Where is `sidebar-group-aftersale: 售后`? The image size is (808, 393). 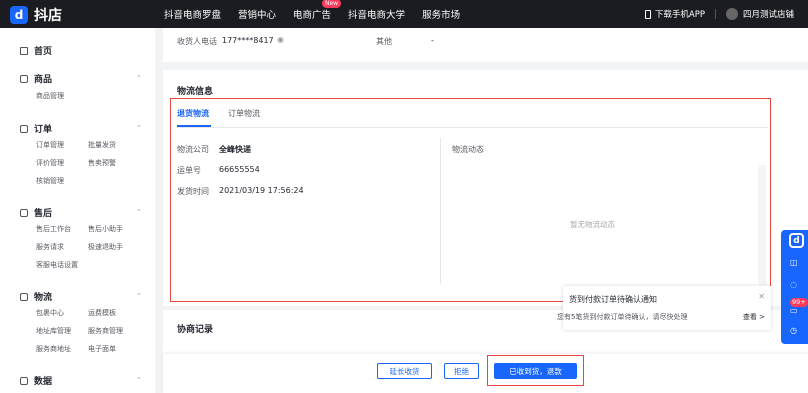 sidebar-group-aftersale: 售后 is located at coordinates (36, 212).